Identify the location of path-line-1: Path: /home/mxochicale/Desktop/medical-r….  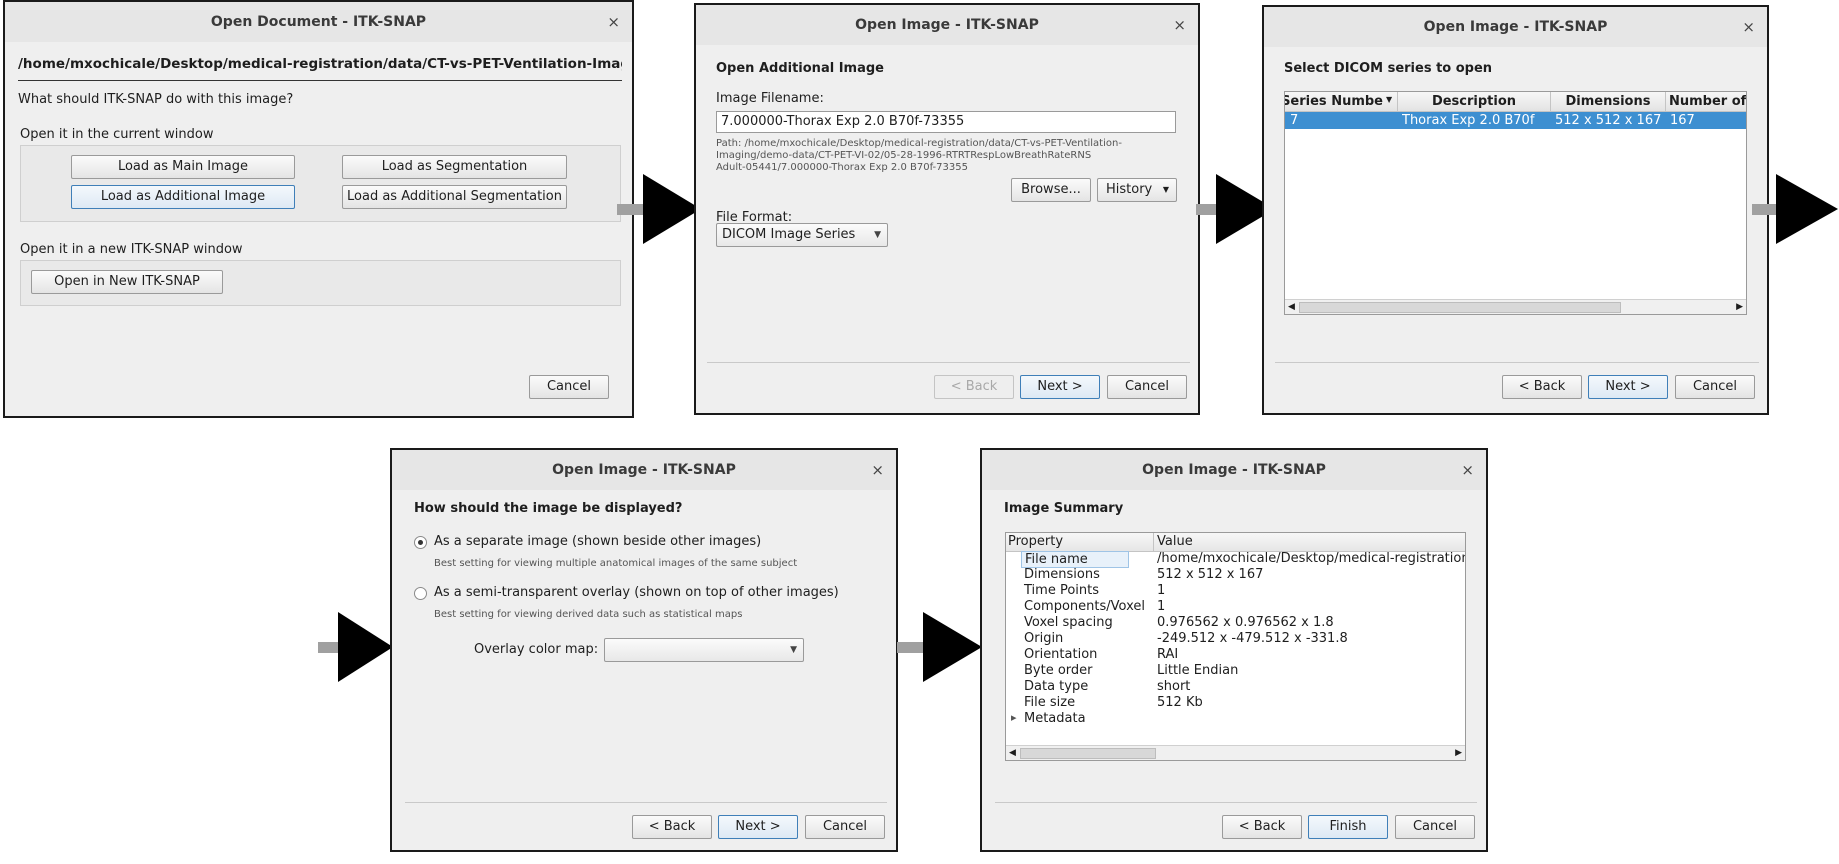
(919, 143).